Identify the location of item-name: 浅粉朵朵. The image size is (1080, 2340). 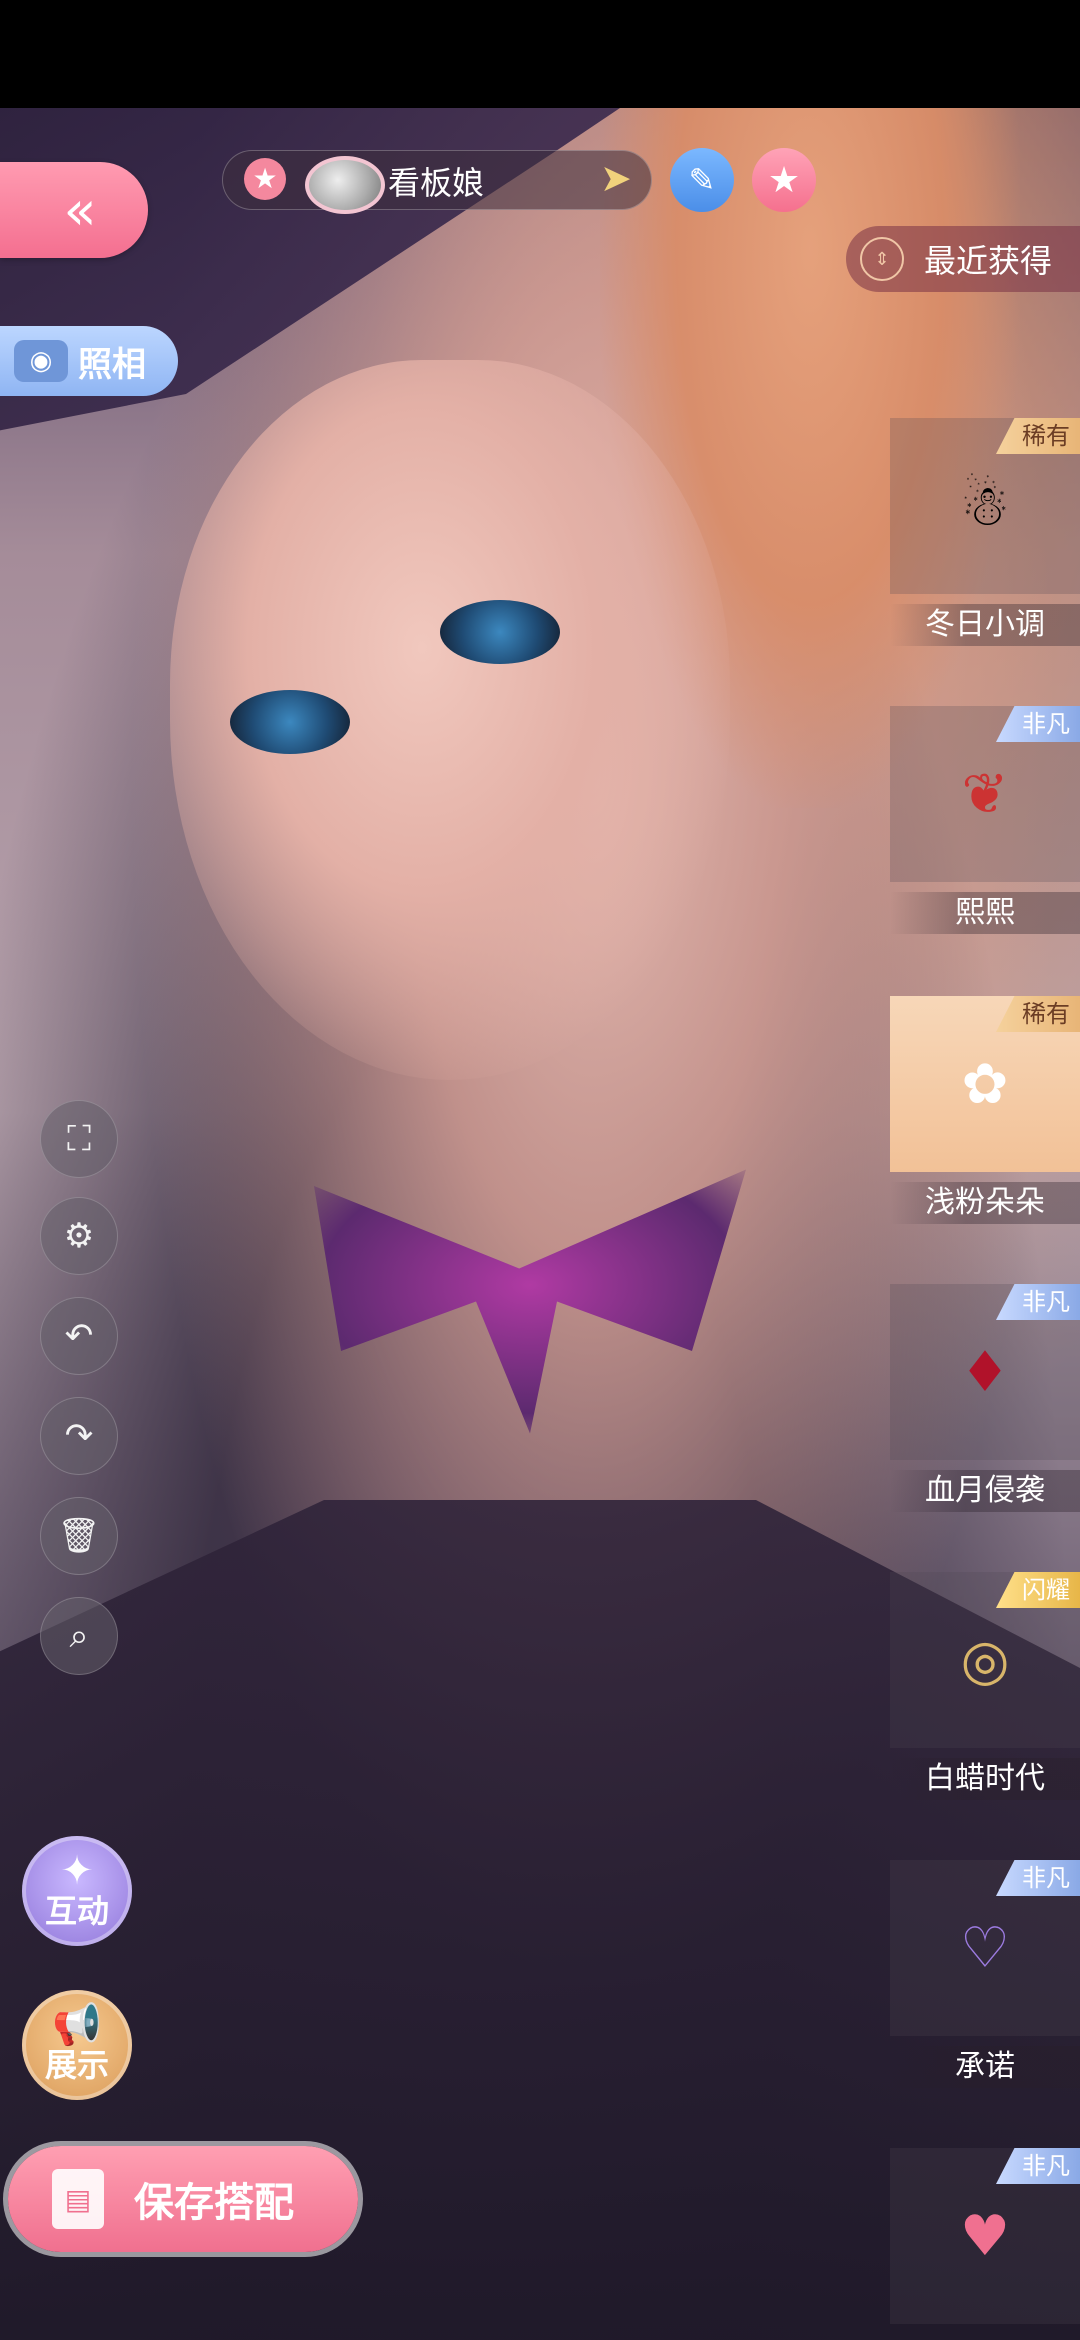
(985, 1203).